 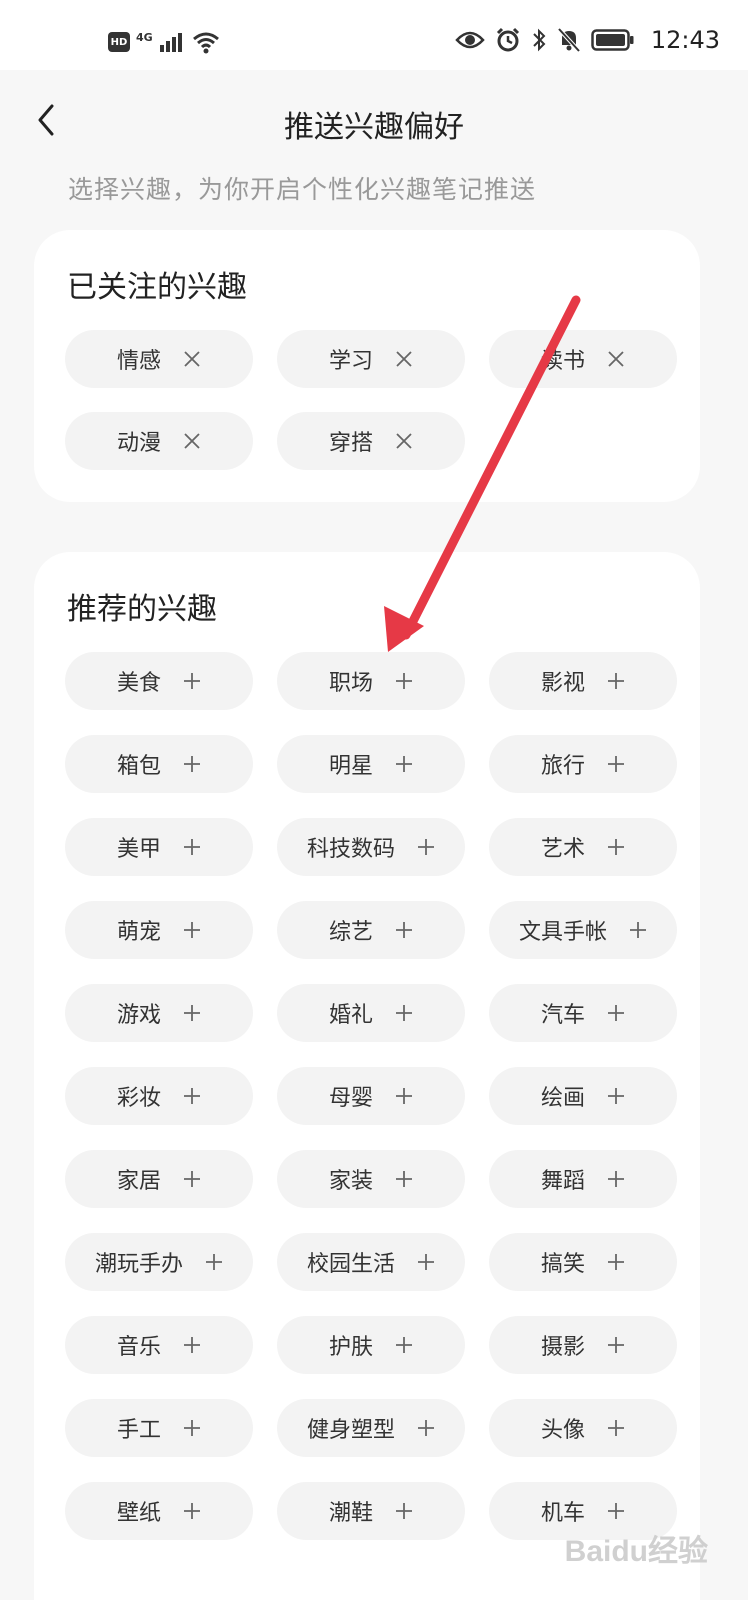 I want to click on signal-icon, so click(x=170, y=42).